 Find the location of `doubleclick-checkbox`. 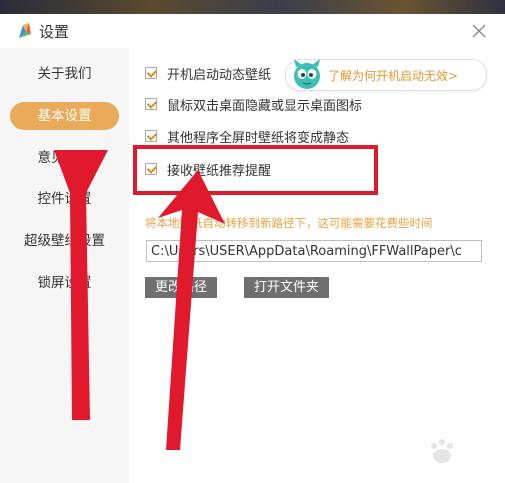

doubleclick-checkbox is located at coordinates (151, 104).